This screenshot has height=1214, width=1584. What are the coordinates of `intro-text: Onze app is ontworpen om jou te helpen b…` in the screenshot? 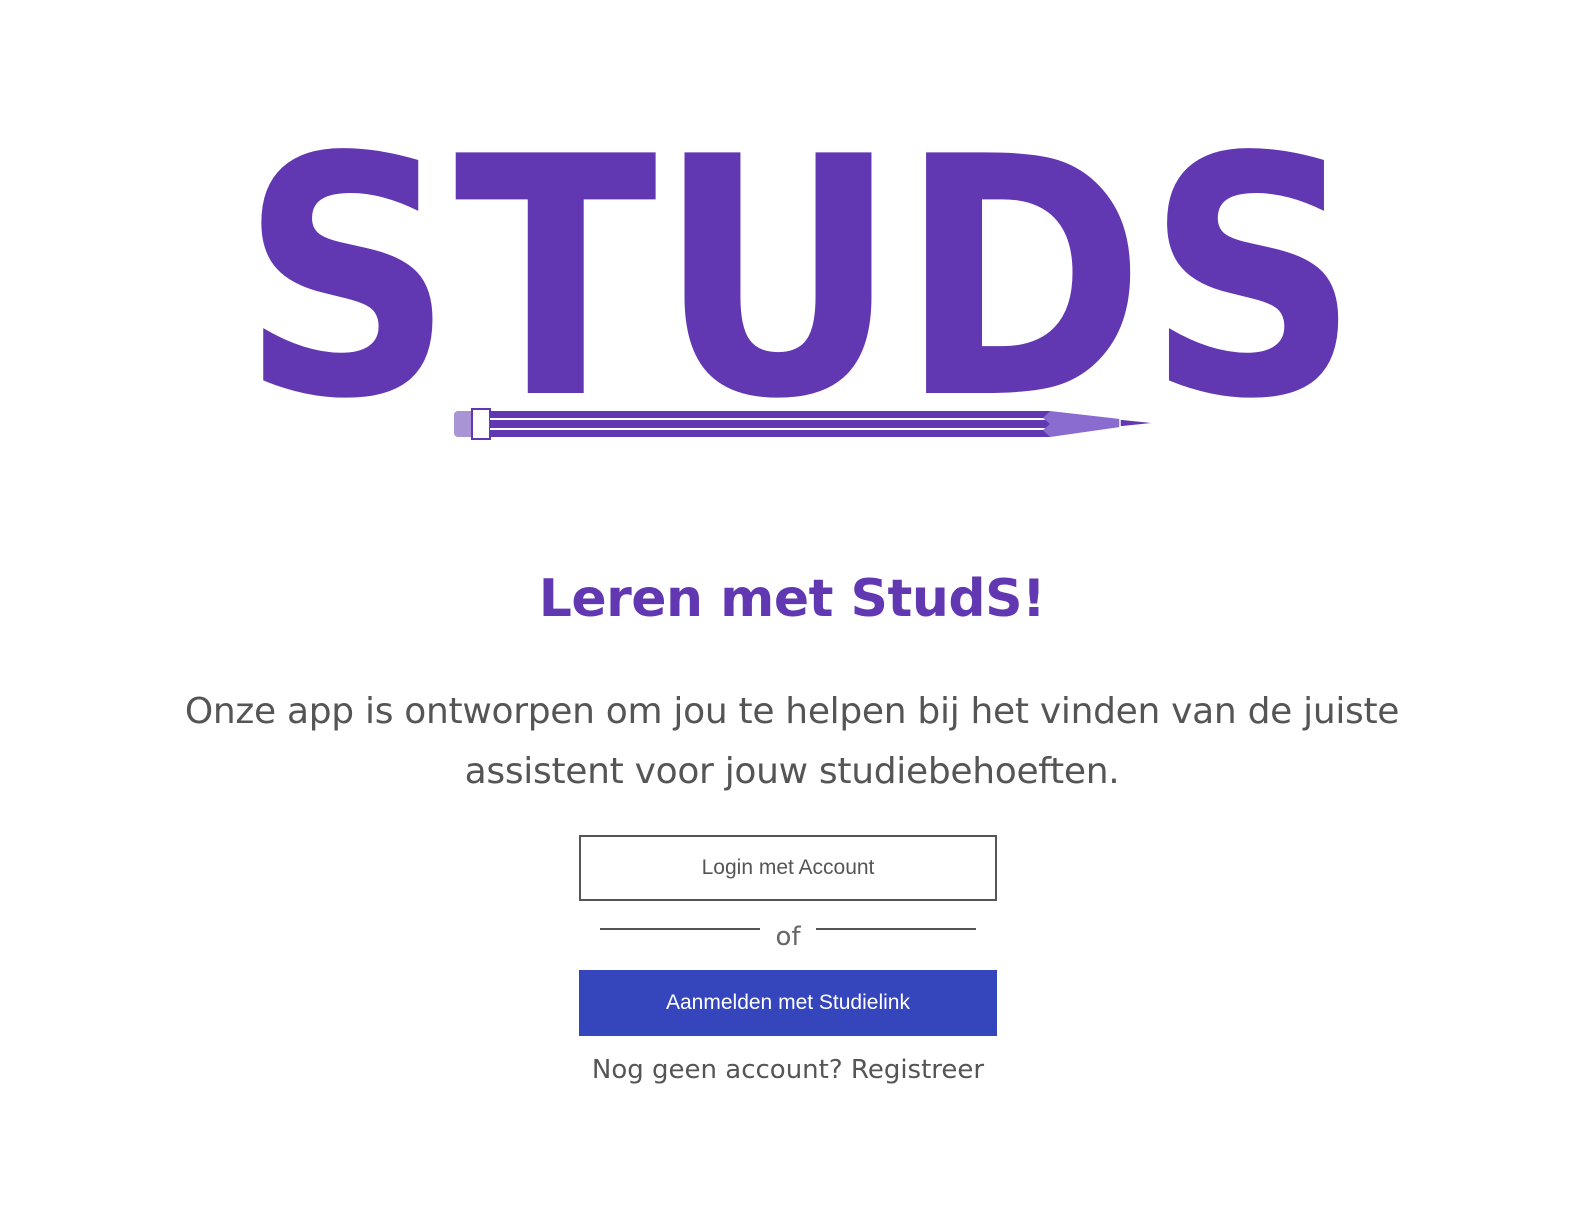 It's located at (792, 741).